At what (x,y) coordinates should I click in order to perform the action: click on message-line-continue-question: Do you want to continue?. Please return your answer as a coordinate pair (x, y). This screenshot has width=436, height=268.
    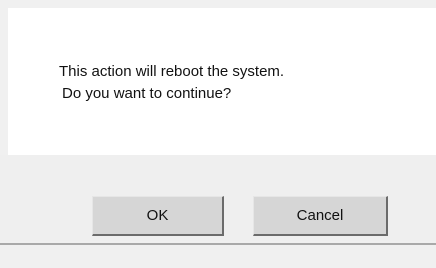
    Looking at the image, I should click on (147, 93).